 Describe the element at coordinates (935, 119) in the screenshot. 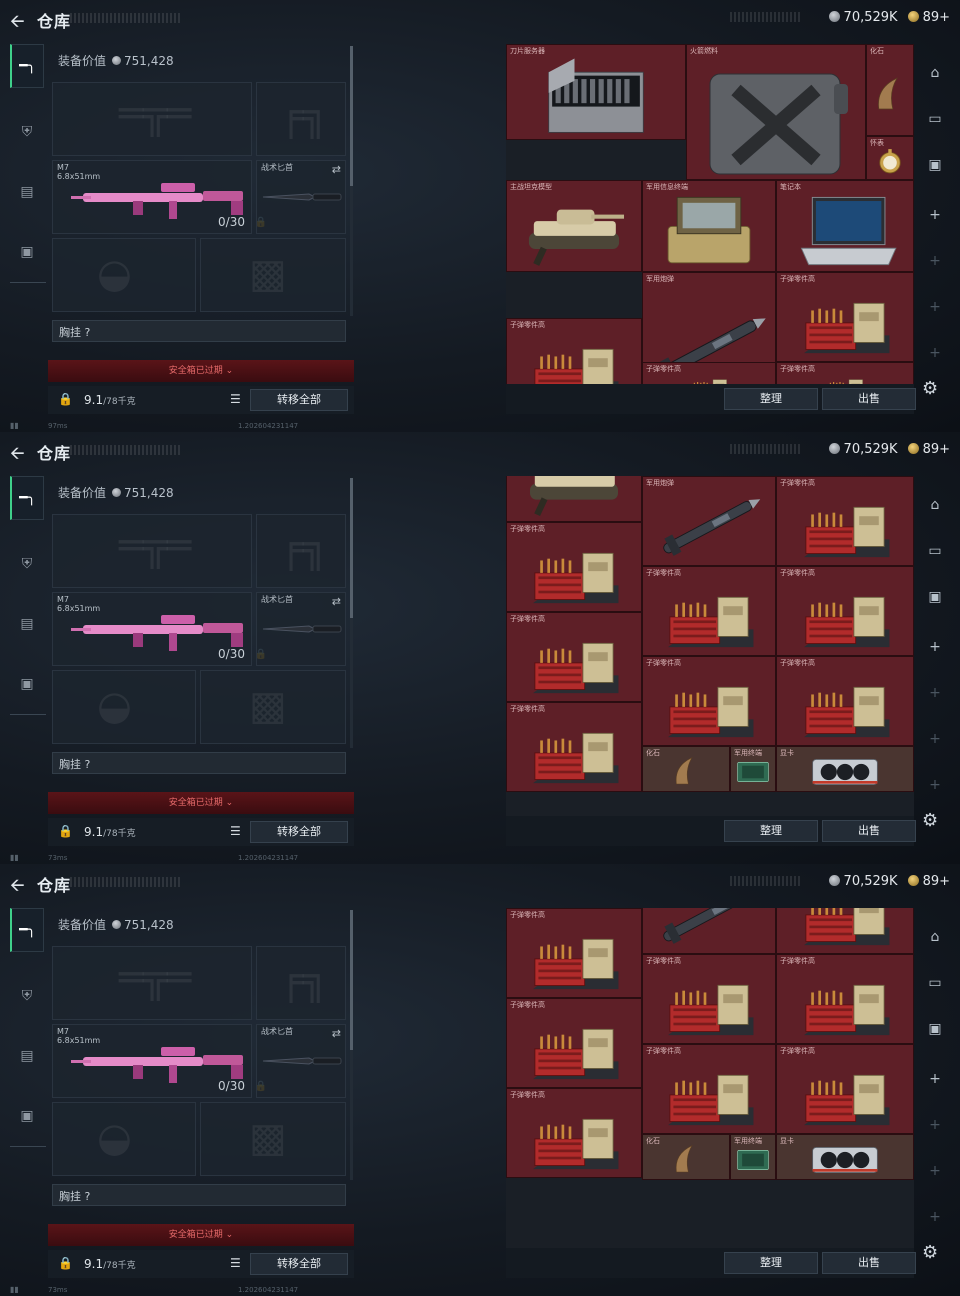

I see `monitor-icon: ▭` at that location.